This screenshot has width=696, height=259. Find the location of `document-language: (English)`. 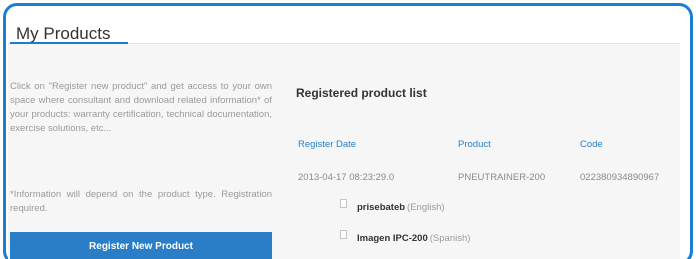

document-language: (English) is located at coordinates (426, 207).